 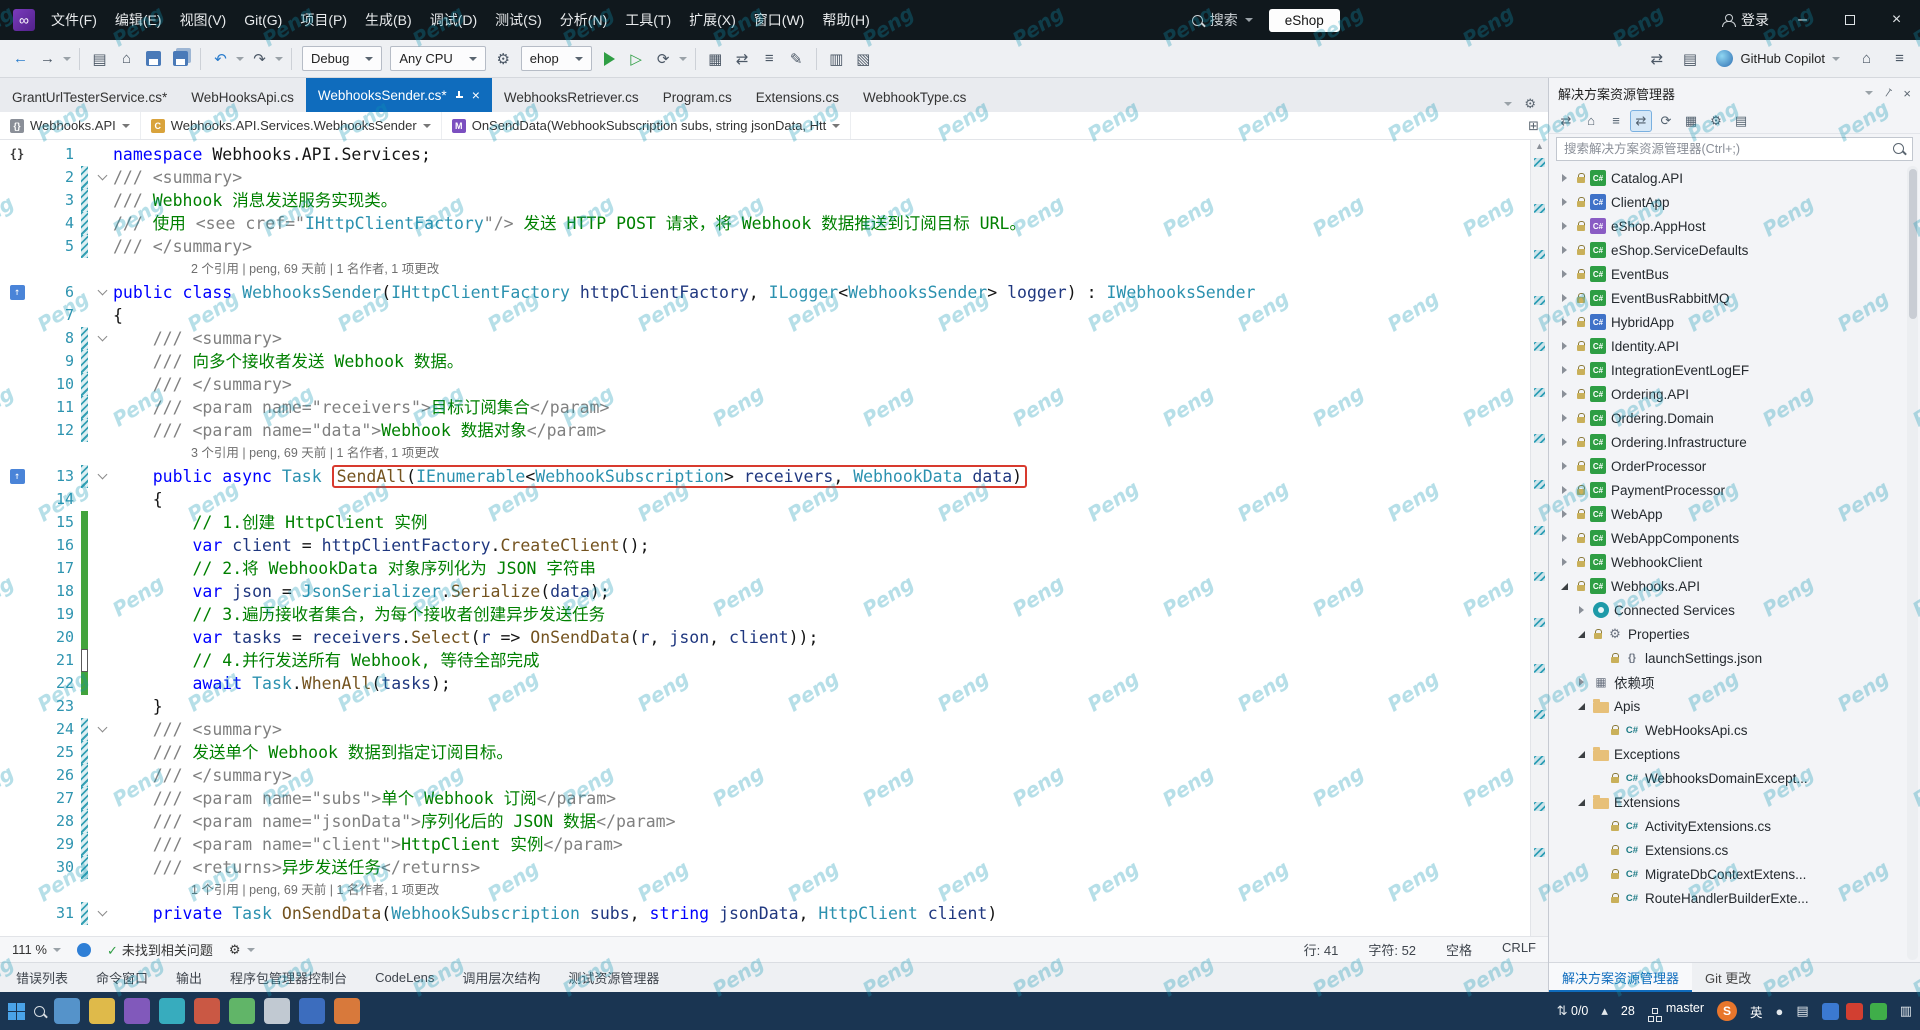 What do you see at coordinates (1734, 826) in the screenshot?
I see `tree-item-activityextensions-cs: C# ActivityExtensions.cs` at bounding box center [1734, 826].